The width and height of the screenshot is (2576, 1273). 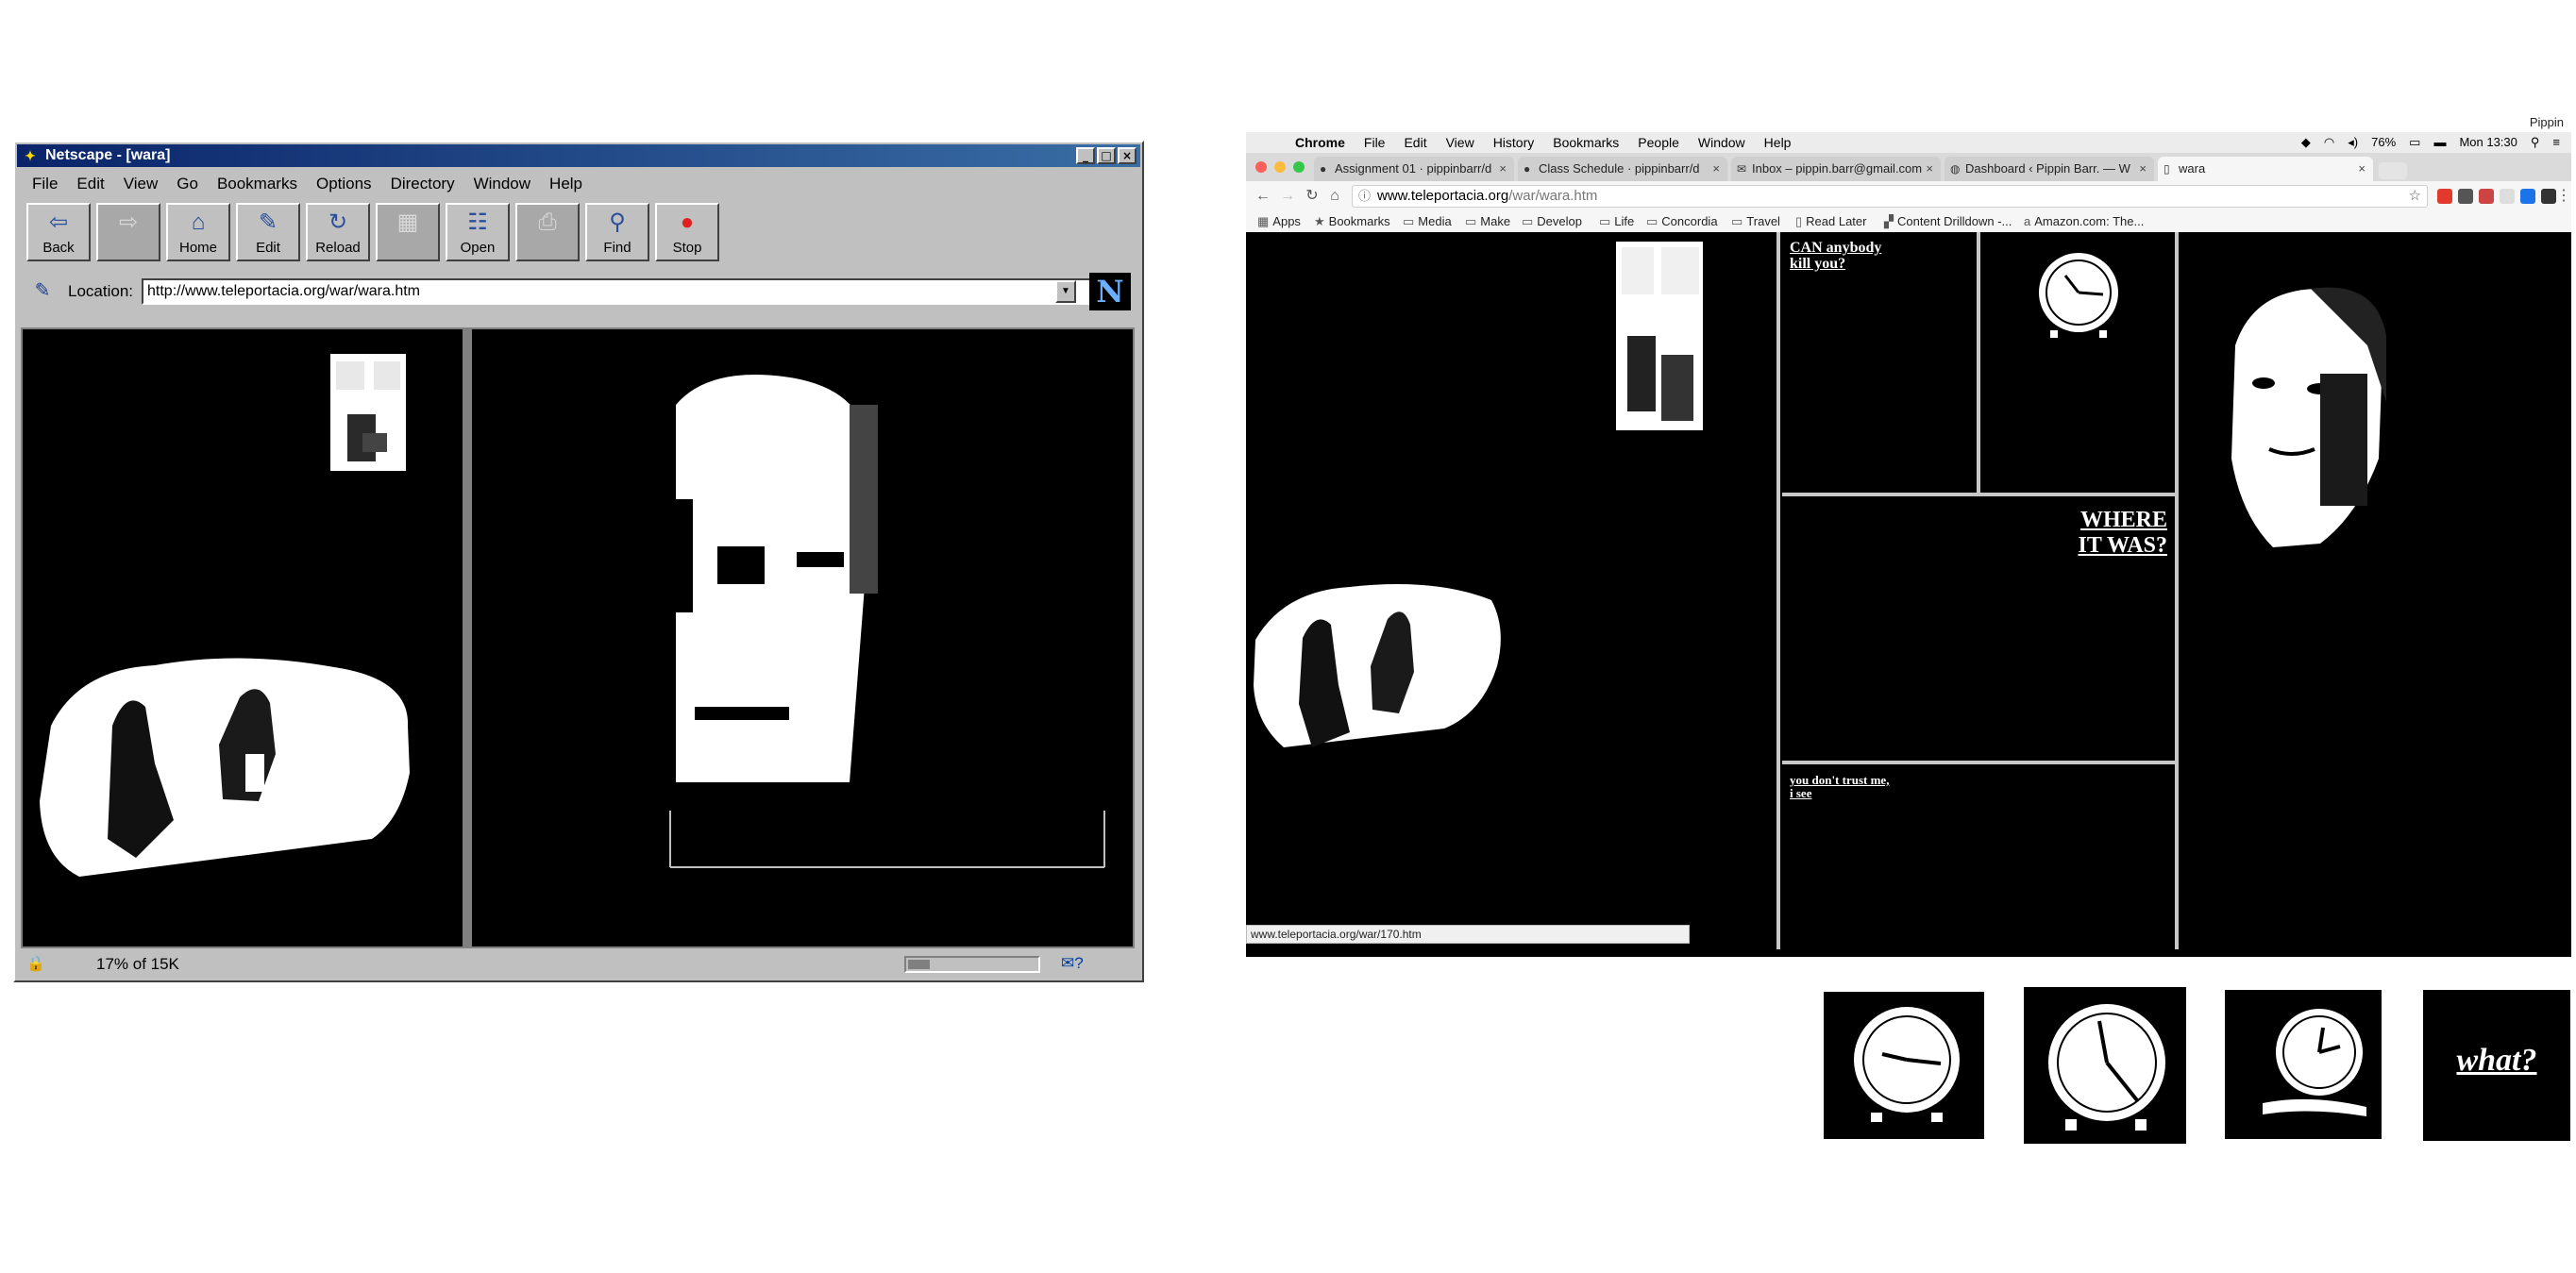 I want to click on new-tab-button, so click(x=2393, y=170).